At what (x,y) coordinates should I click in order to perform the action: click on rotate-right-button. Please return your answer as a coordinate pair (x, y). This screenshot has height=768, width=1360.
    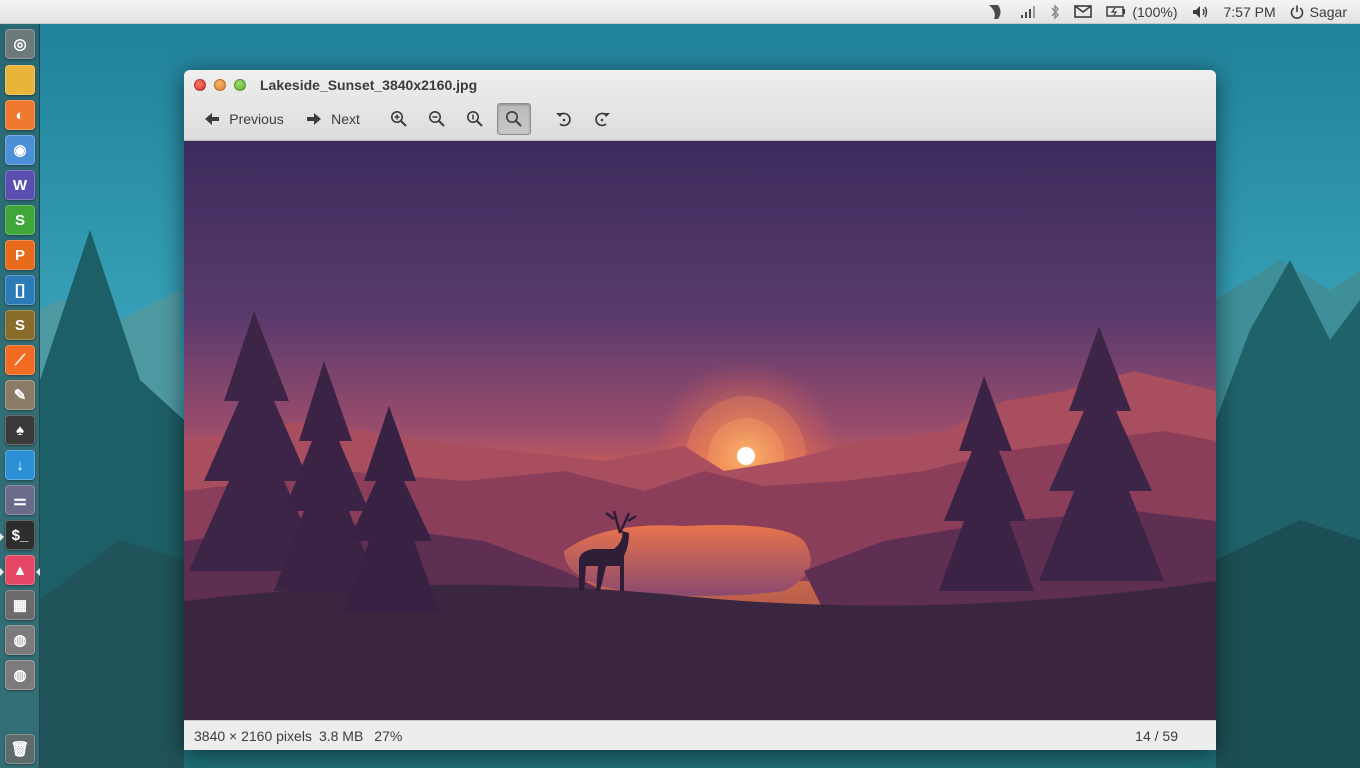
    Looking at the image, I should click on (602, 119).